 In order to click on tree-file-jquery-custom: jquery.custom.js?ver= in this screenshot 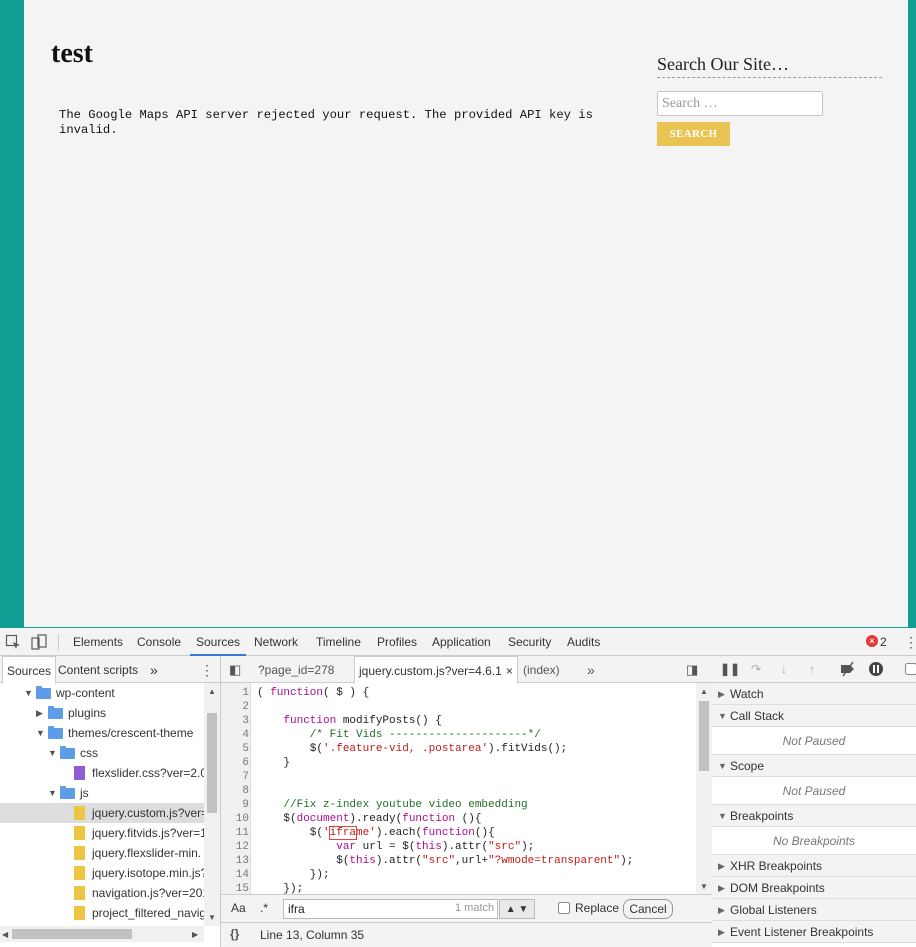, I will do `click(102, 813)`.